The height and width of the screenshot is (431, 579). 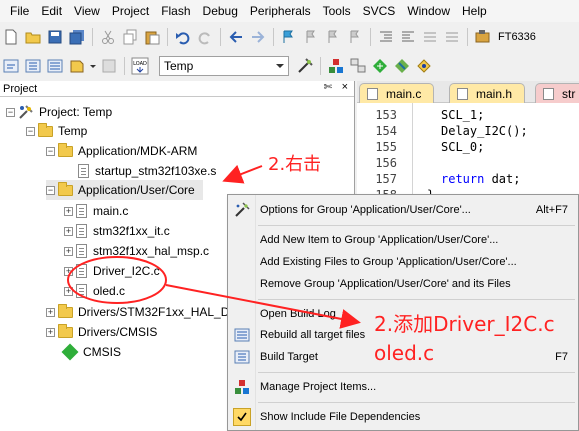 What do you see at coordinates (280, 11) in the screenshot?
I see `menu-peripherals: Peripherals` at bounding box center [280, 11].